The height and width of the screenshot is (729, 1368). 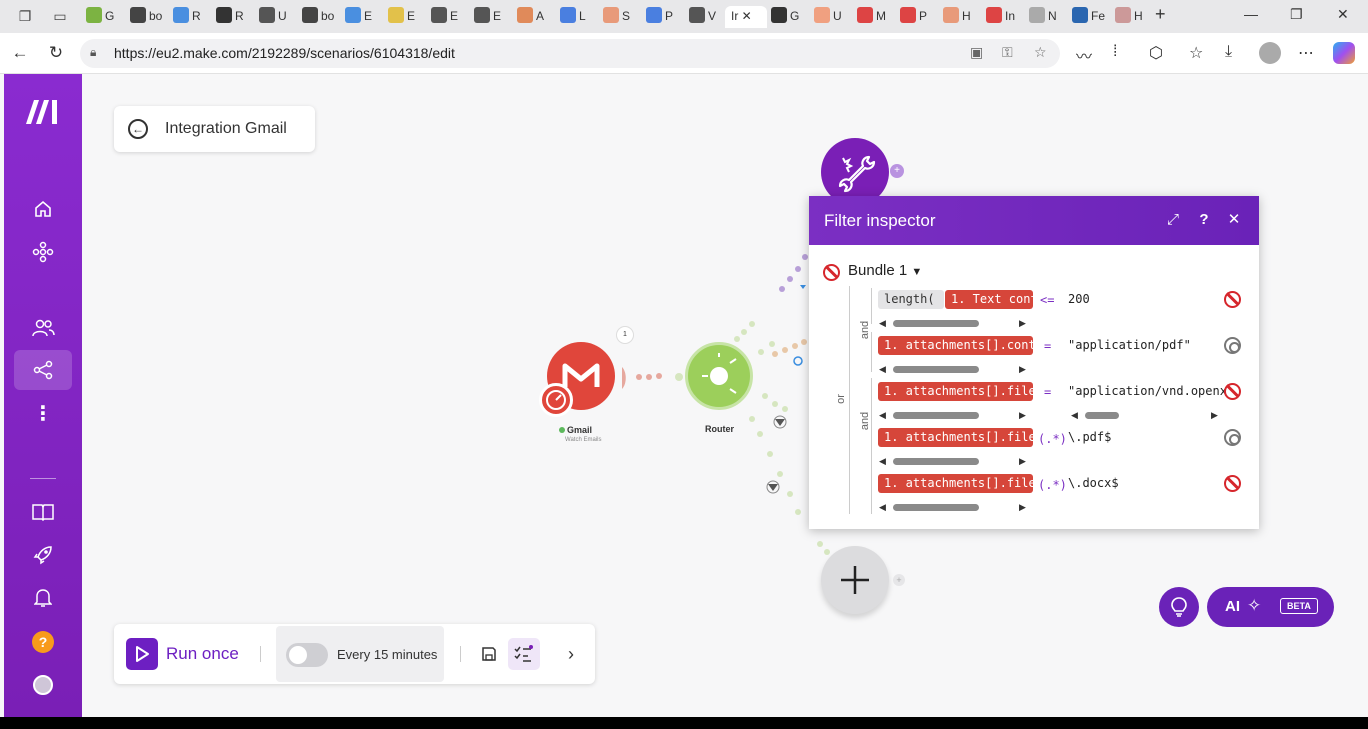 What do you see at coordinates (1344, 53) in the screenshot?
I see `copilot-icon` at bounding box center [1344, 53].